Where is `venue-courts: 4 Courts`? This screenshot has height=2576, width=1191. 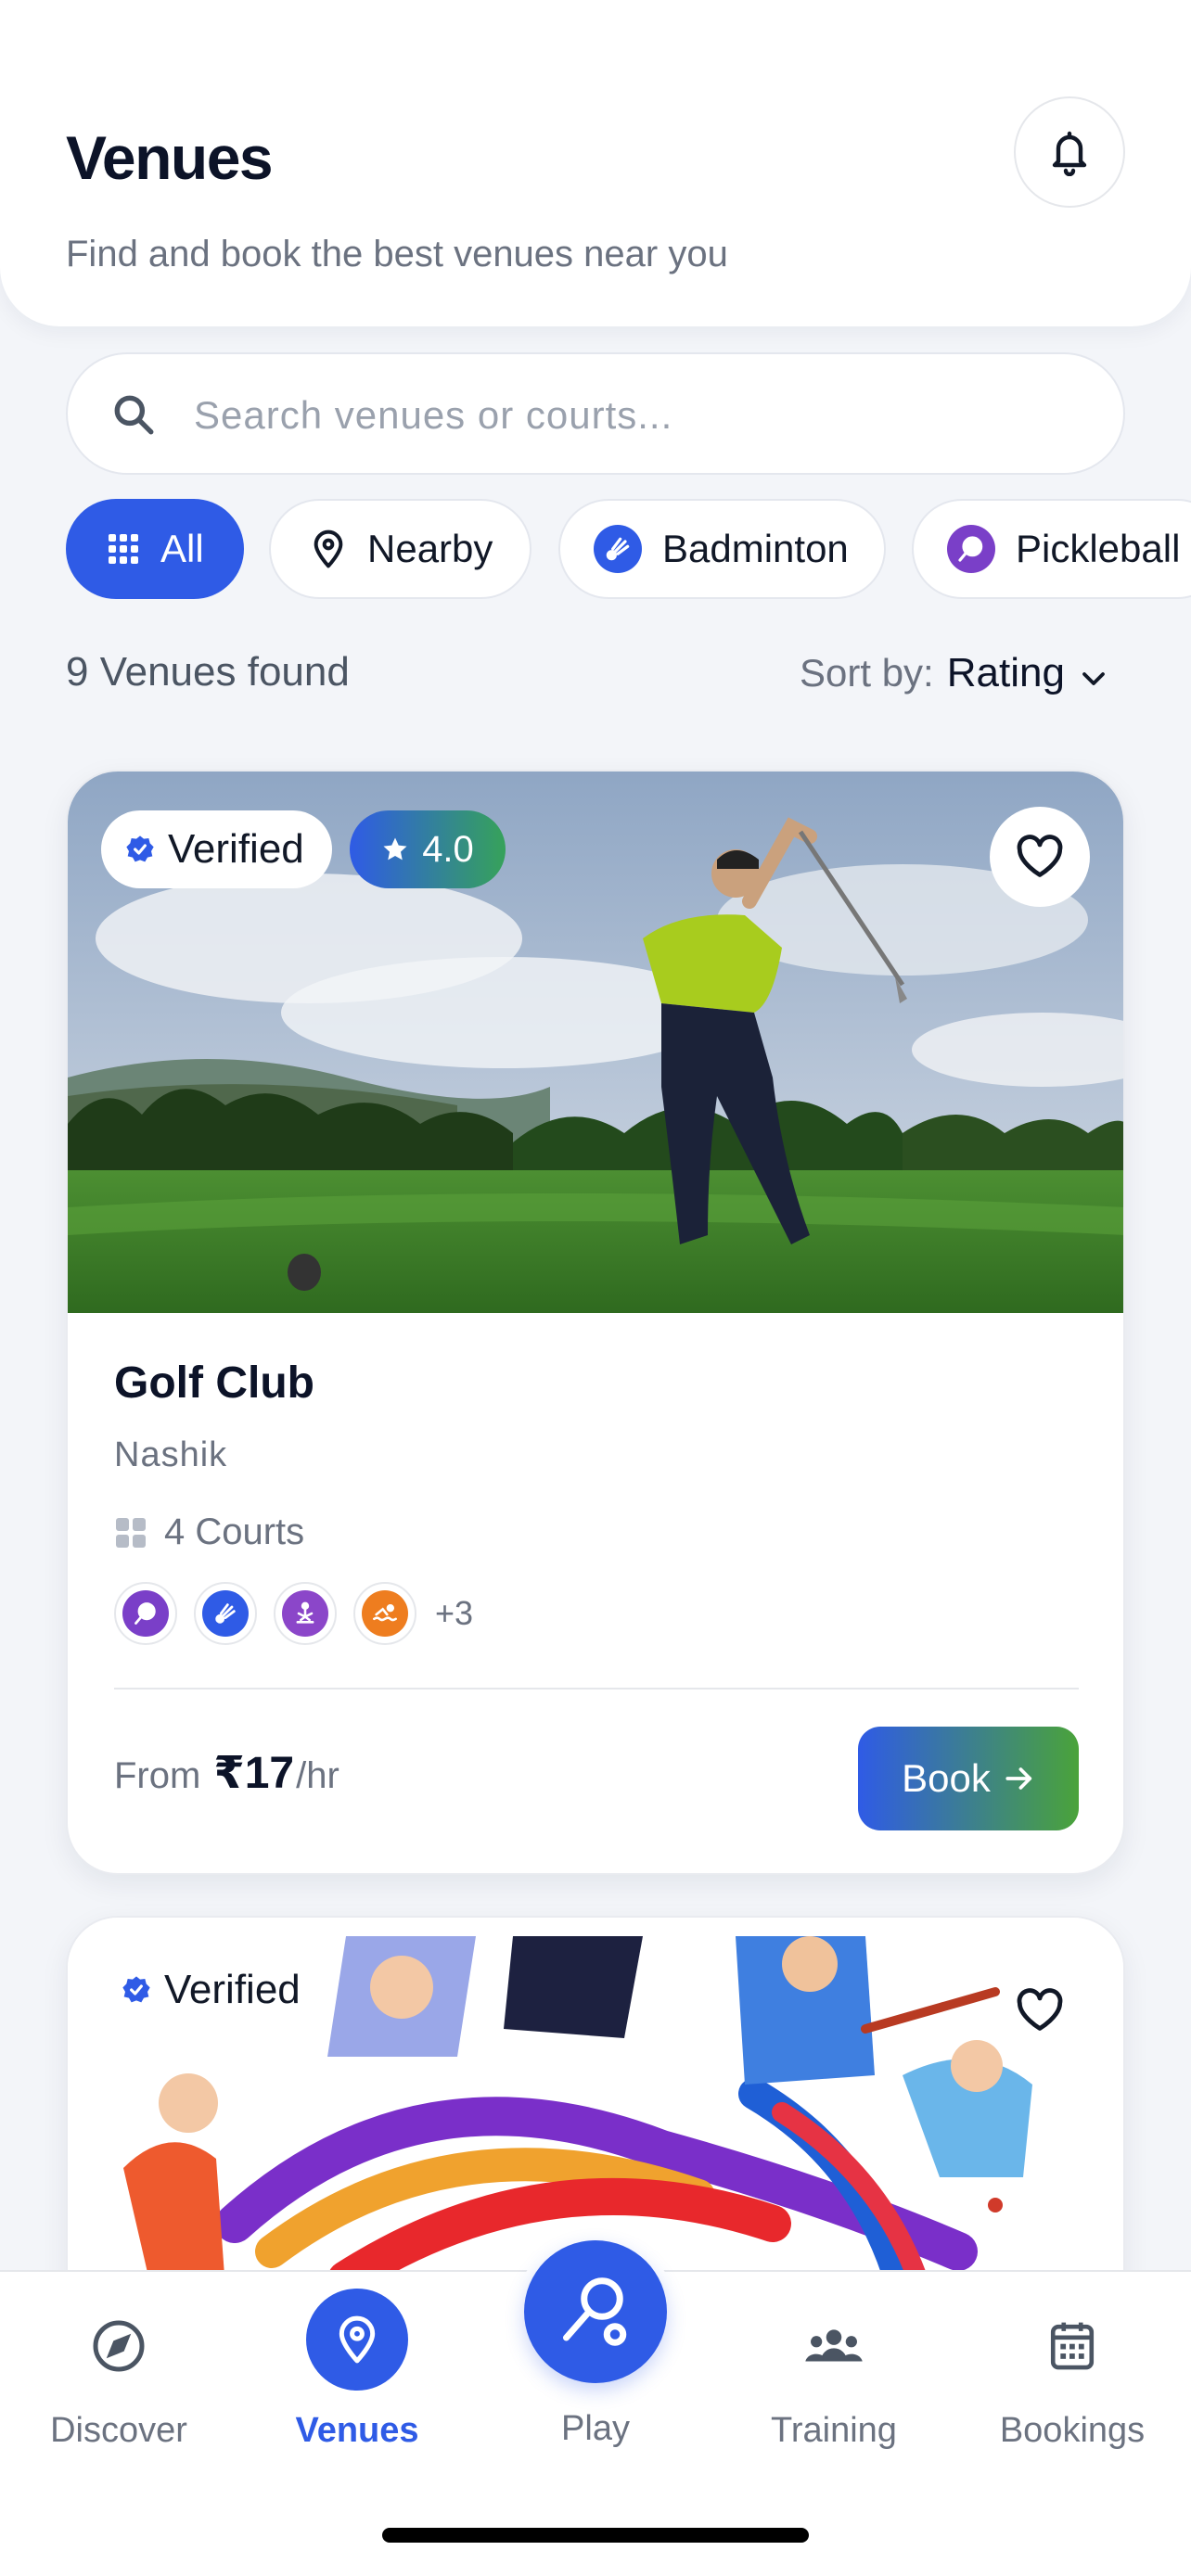
venue-courts: 4 Courts is located at coordinates (209, 1532).